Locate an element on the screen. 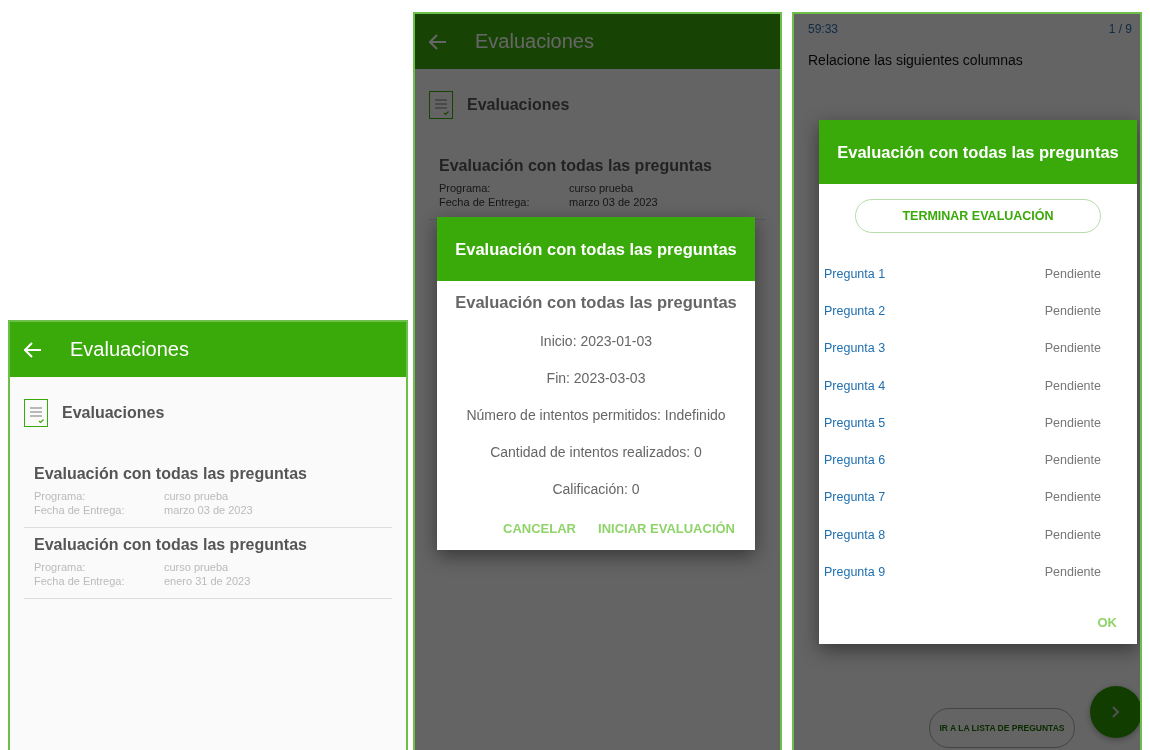 This screenshot has width=1150, height=750. dialog-detail-text: Cantidad de intentos realizados: 0 is located at coordinates (596, 452).